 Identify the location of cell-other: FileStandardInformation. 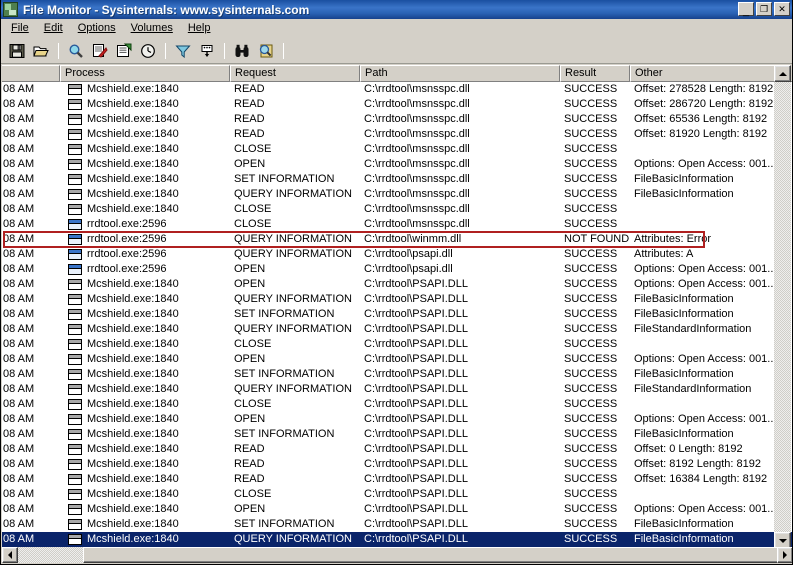
(693, 329).